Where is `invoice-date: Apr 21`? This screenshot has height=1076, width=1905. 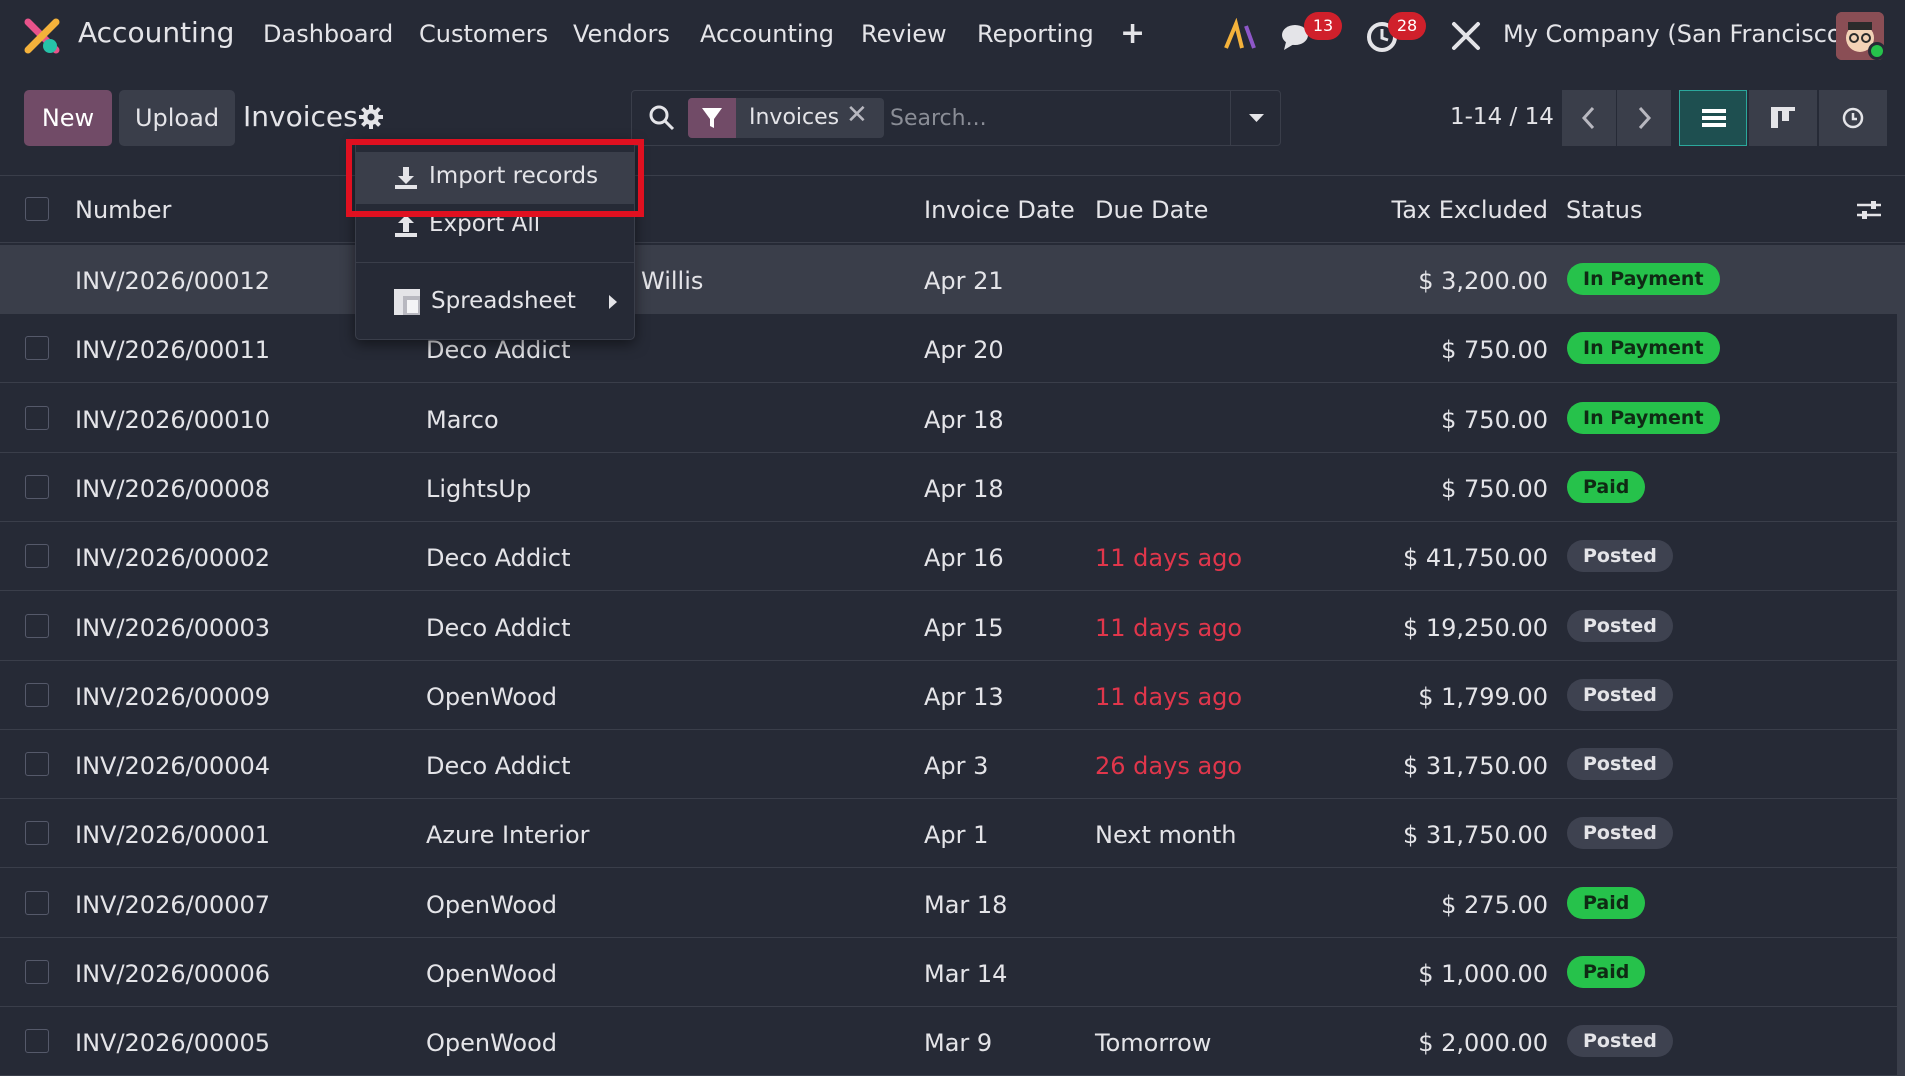 invoice-date: Apr 21 is located at coordinates (964, 281).